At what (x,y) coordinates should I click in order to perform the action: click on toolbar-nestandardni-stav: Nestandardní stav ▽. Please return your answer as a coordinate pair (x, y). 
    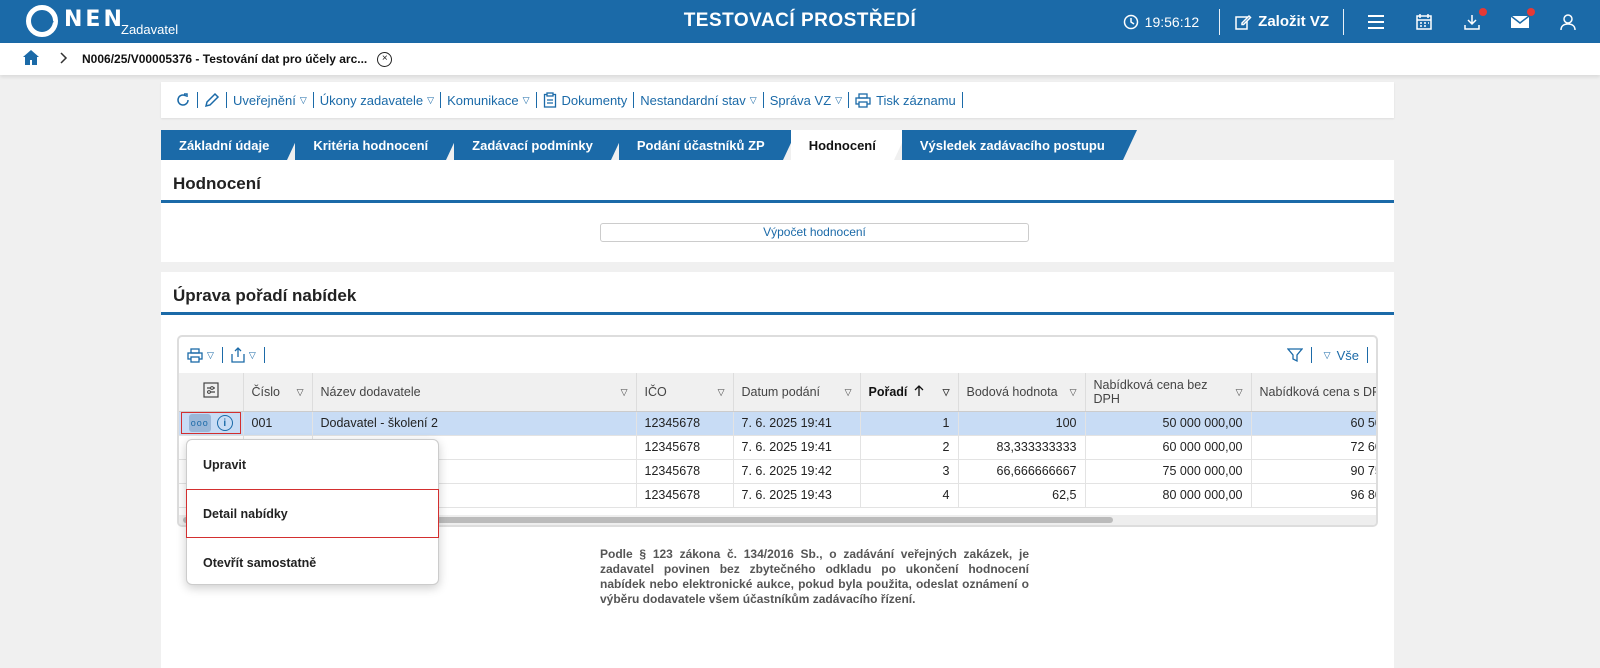
    Looking at the image, I should click on (698, 100).